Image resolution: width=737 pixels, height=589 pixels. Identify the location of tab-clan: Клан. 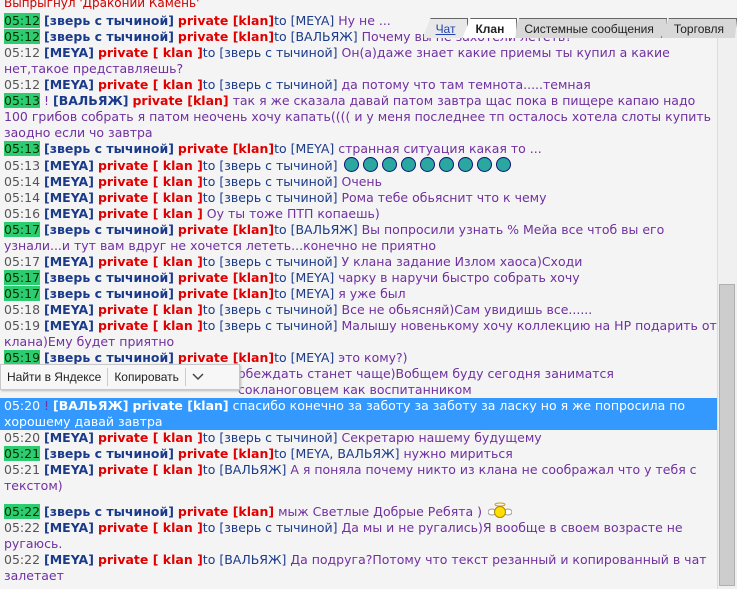
(489, 28).